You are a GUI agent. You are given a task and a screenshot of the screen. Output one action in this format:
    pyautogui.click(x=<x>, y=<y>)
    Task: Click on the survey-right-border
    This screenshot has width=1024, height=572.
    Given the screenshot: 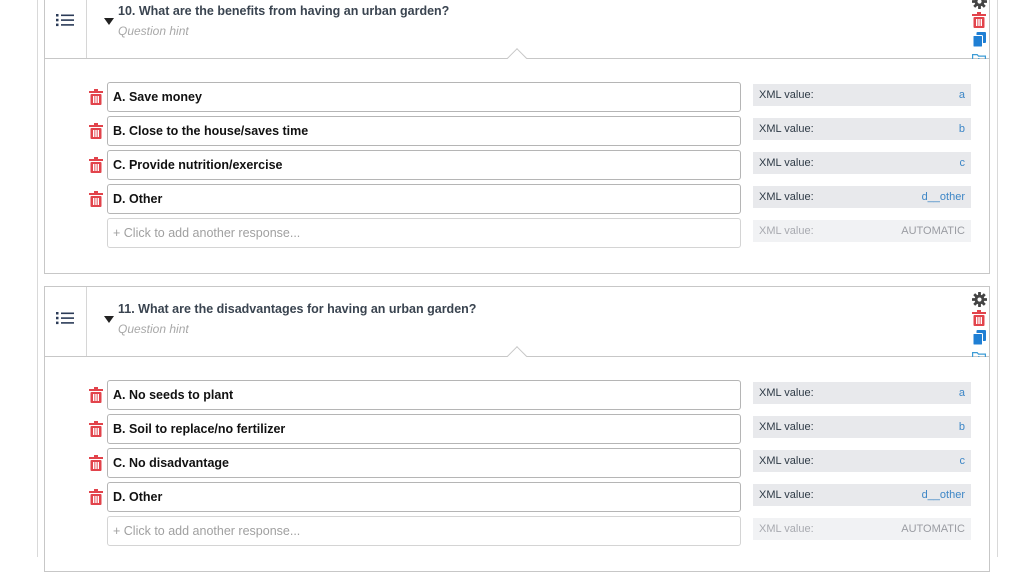 What is the action you would take?
    pyautogui.click(x=997, y=278)
    